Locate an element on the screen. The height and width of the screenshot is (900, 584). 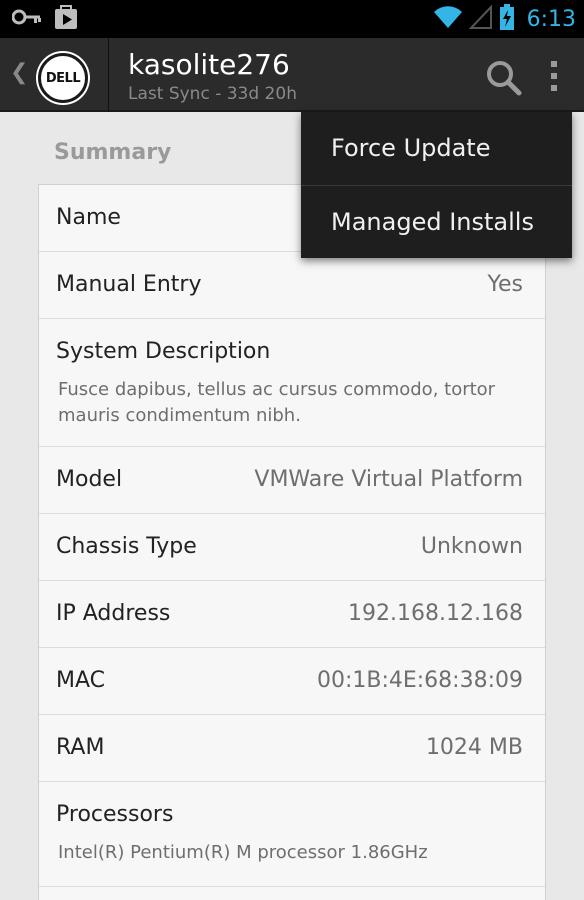
row-label: Chassis Type is located at coordinates (126, 546).